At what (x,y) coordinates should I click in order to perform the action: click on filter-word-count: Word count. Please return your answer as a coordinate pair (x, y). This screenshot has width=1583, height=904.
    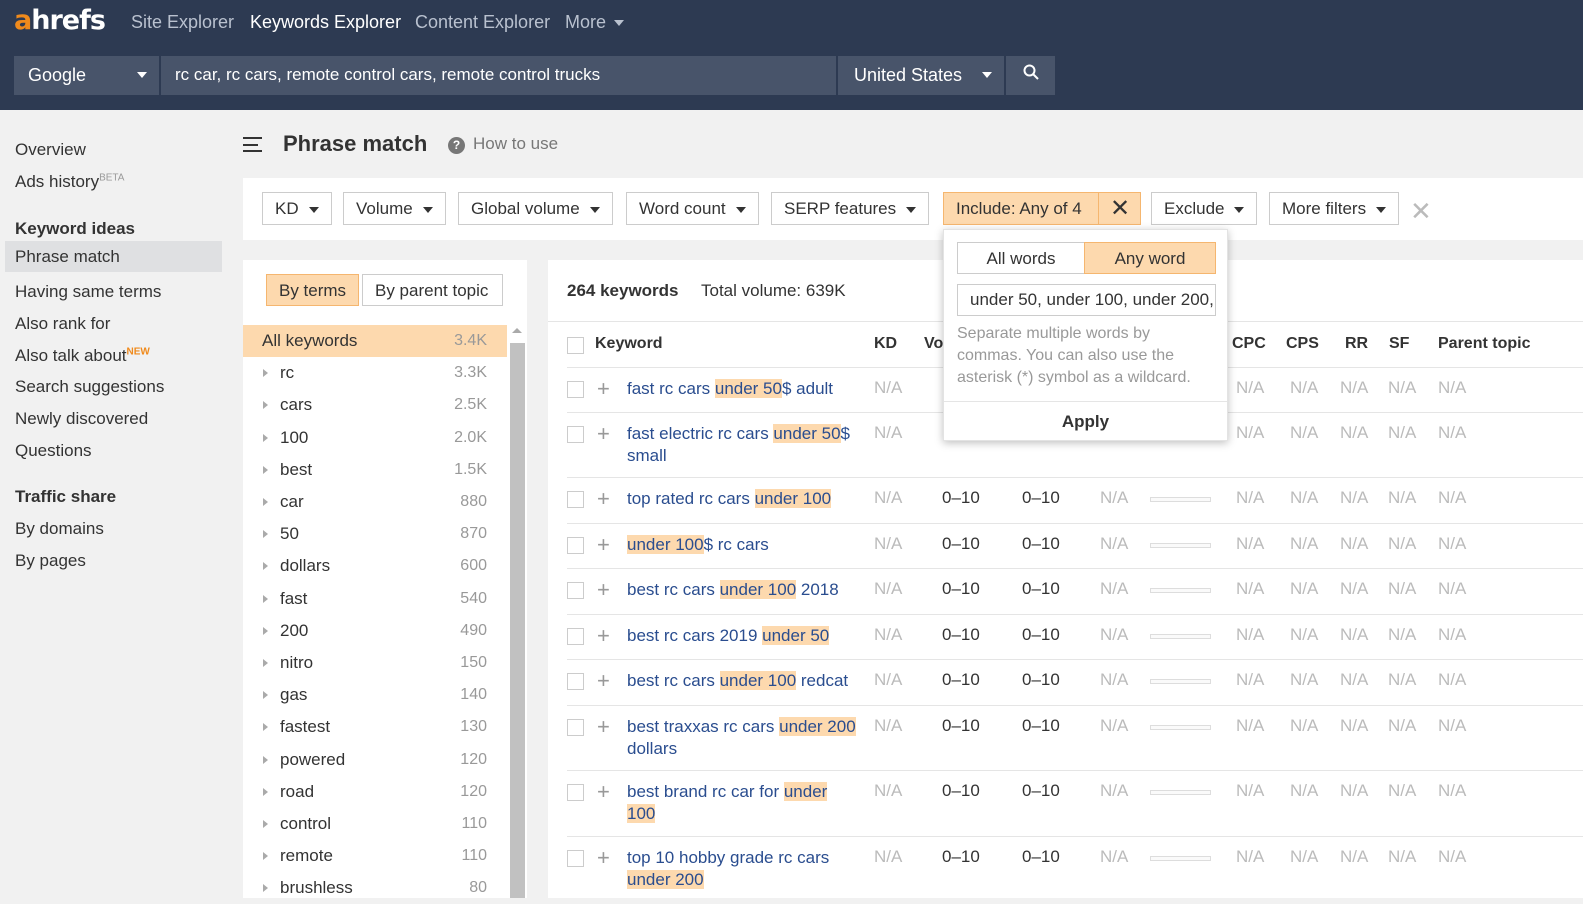
    Looking at the image, I should click on (692, 208).